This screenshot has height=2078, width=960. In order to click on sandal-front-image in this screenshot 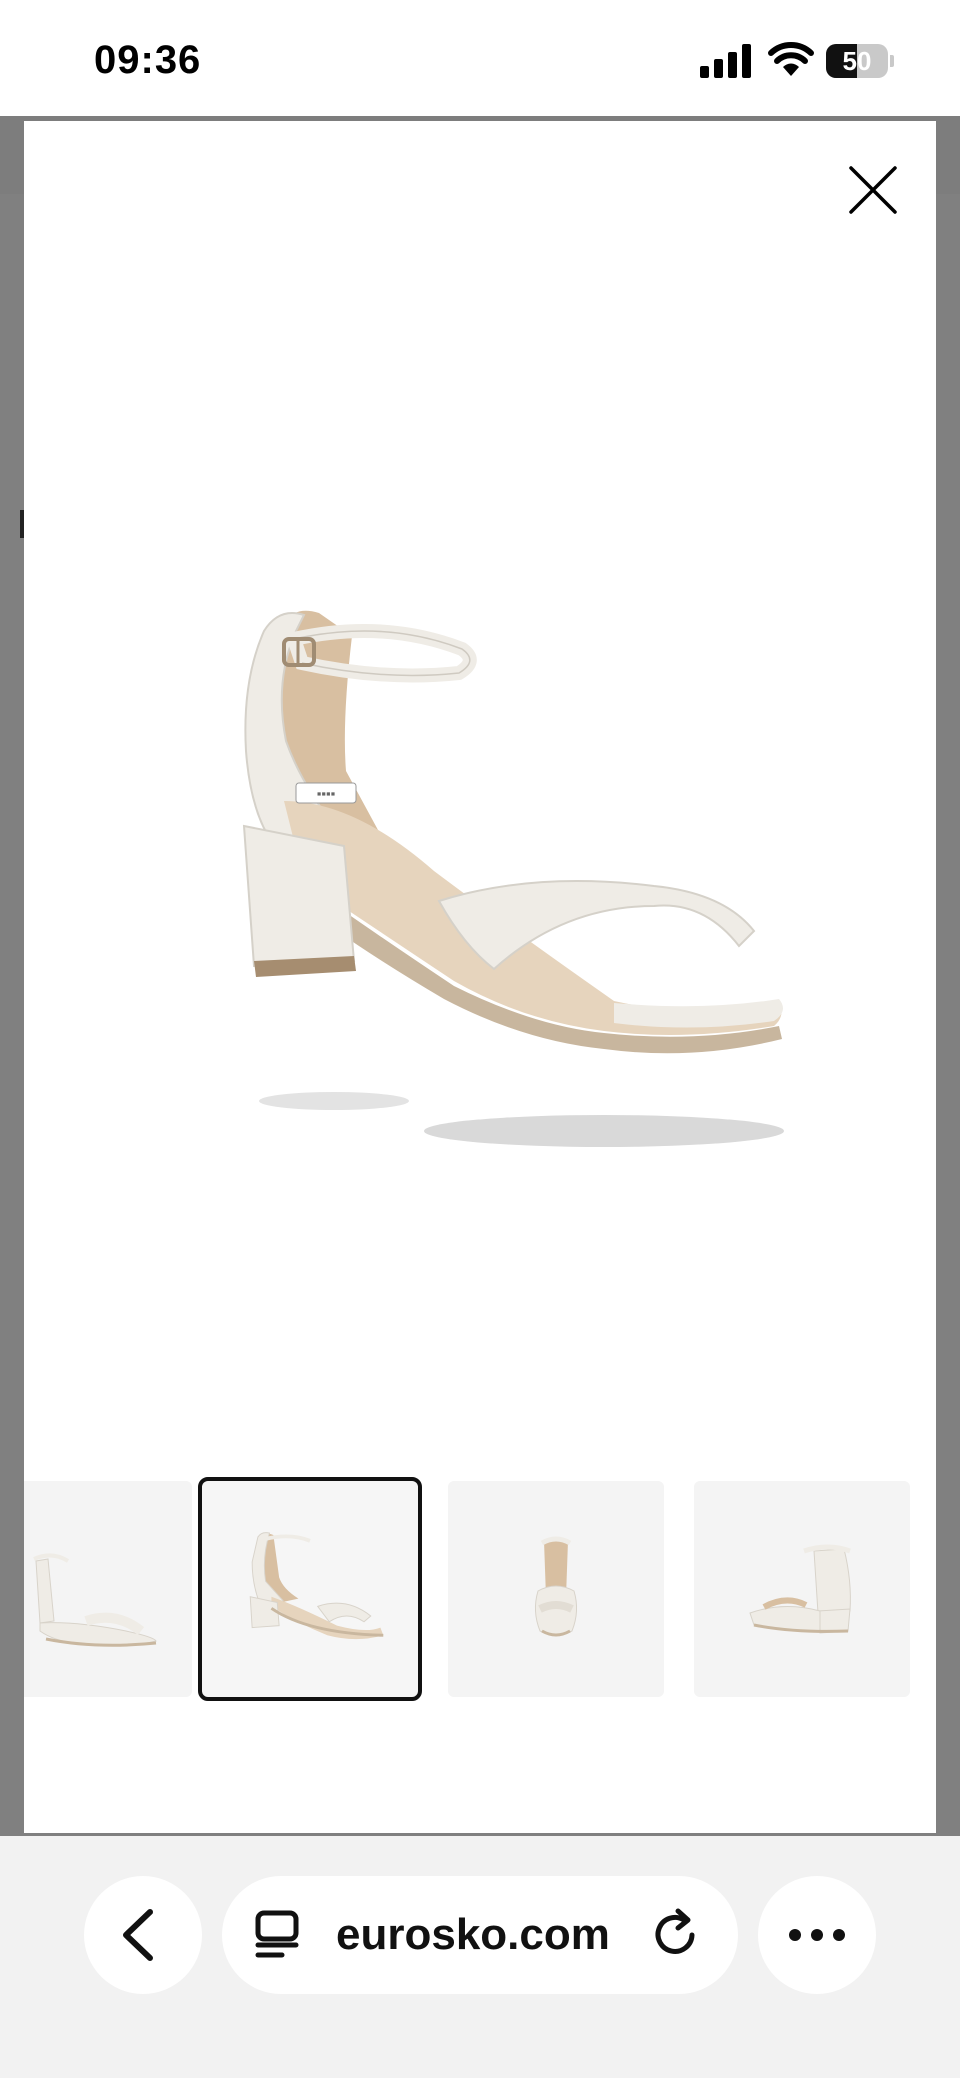, I will do `click(556, 1586)`.